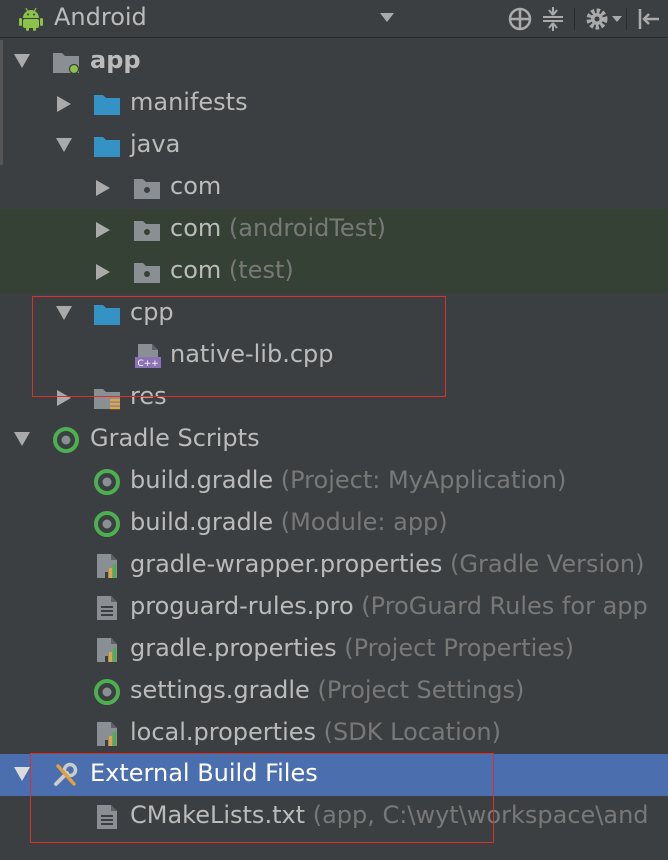 Image resolution: width=668 pixels, height=860 pixels. I want to click on gear-dropdown-icon, so click(617, 19).